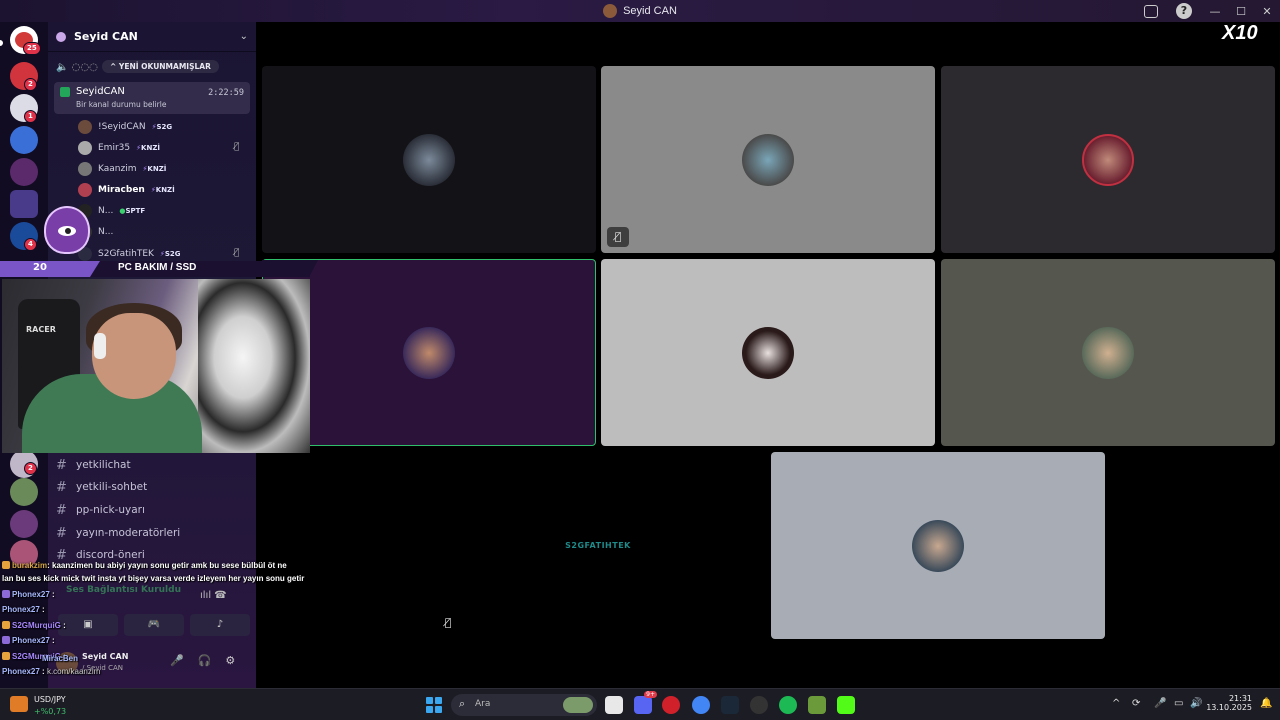  What do you see at coordinates (578, 705) in the screenshot?
I see `search-highlight-image` at bounding box center [578, 705].